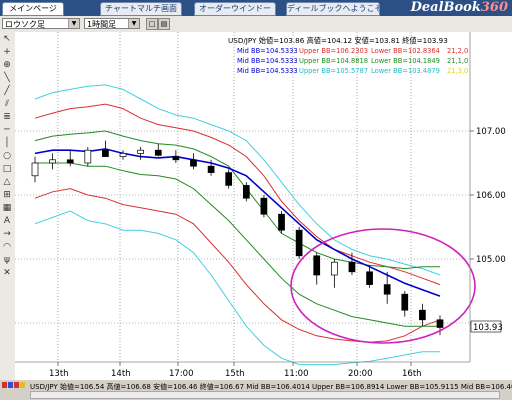 This screenshot has height=400, width=512. I want to click on legend-lower-3: Lower BB=103.4879, so click(405, 71).